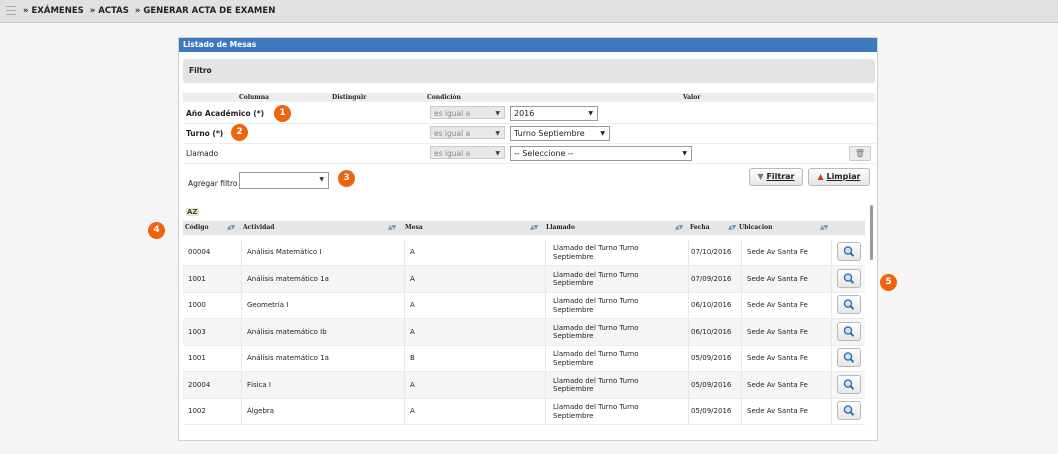 Image resolution: width=1058 pixels, height=454 pixels. I want to click on sort-az-icon: AZ, so click(192, 212).